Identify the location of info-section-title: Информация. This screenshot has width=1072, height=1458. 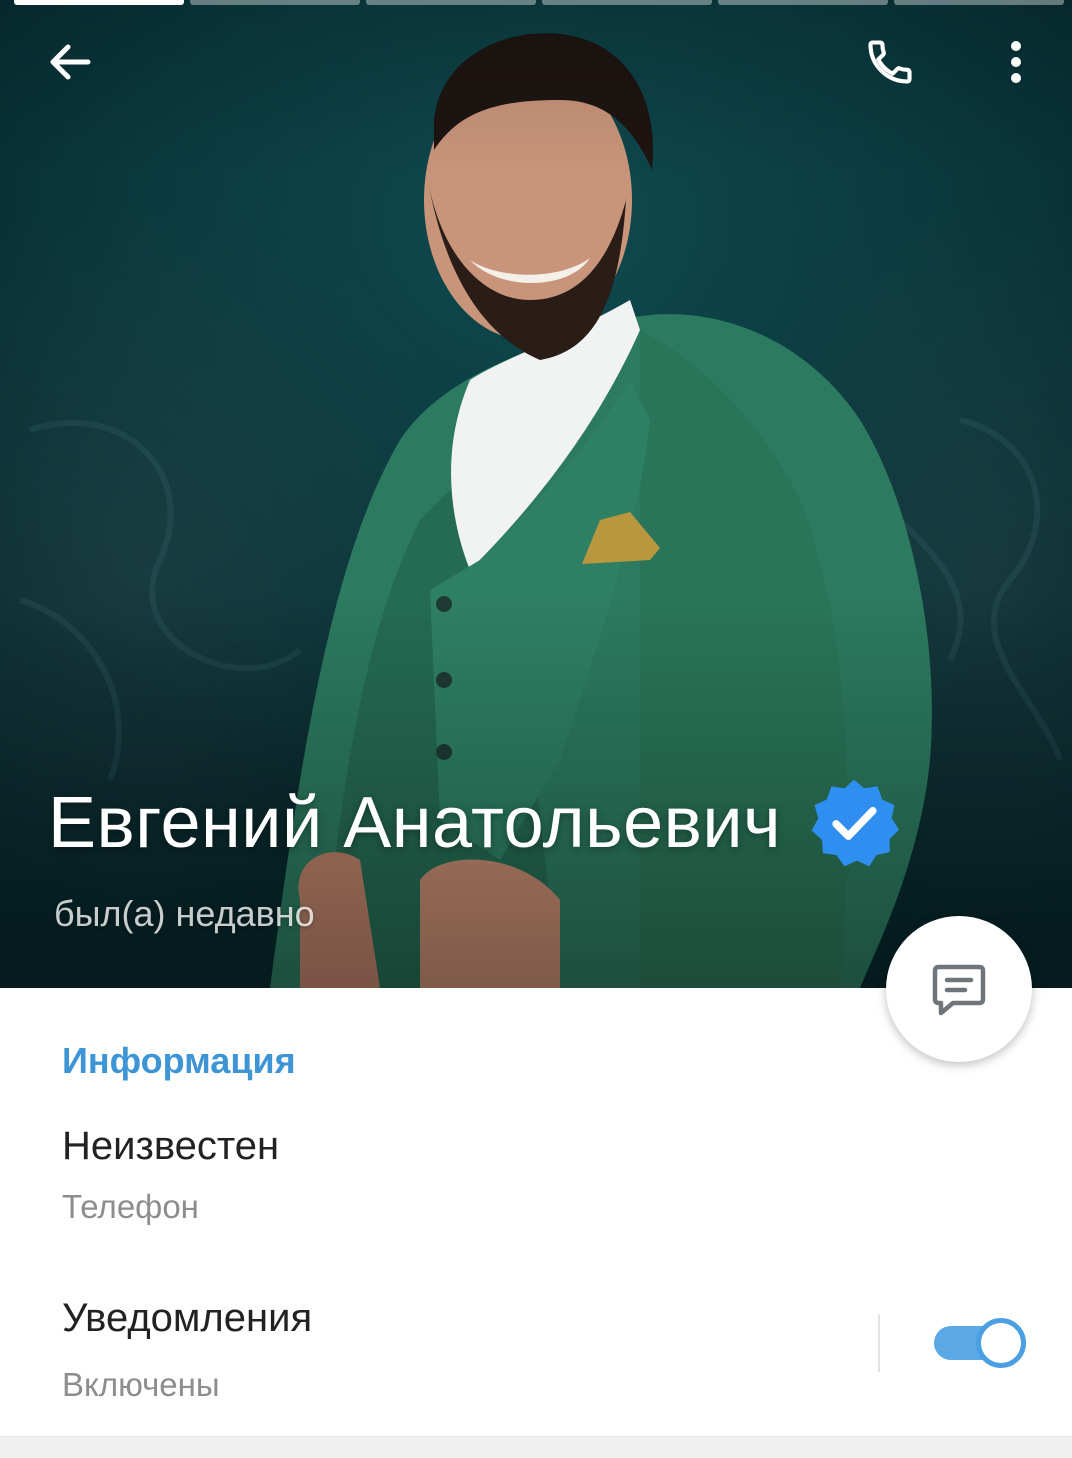
(179, 1060).